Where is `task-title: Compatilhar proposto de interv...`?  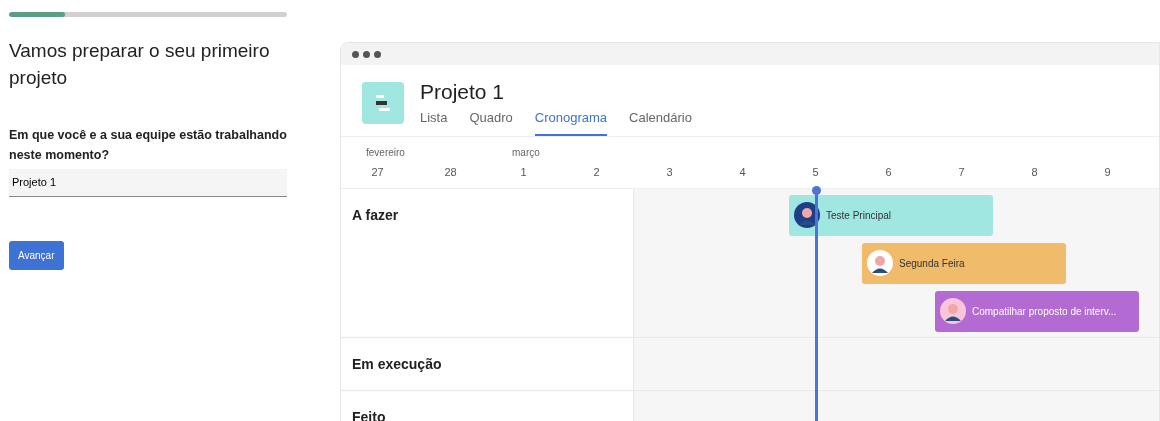 task-title: Compatilhar proposto de interv... is located at coordinates (1044, 311).